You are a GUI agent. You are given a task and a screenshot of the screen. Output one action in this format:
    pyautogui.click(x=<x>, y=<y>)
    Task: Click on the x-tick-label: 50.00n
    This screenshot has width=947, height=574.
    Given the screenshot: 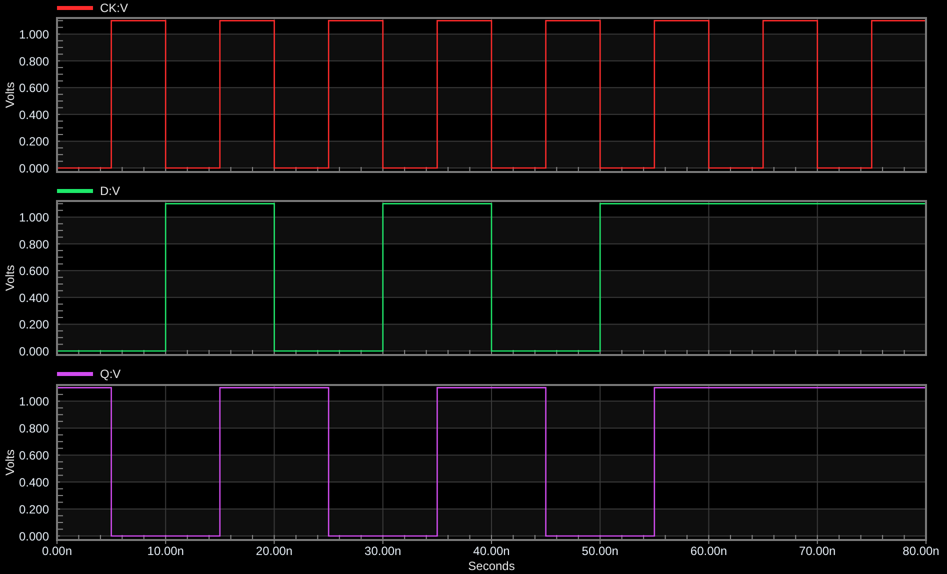 What is the action you would take?
    pyautogui.click(x=600, y=551)
    